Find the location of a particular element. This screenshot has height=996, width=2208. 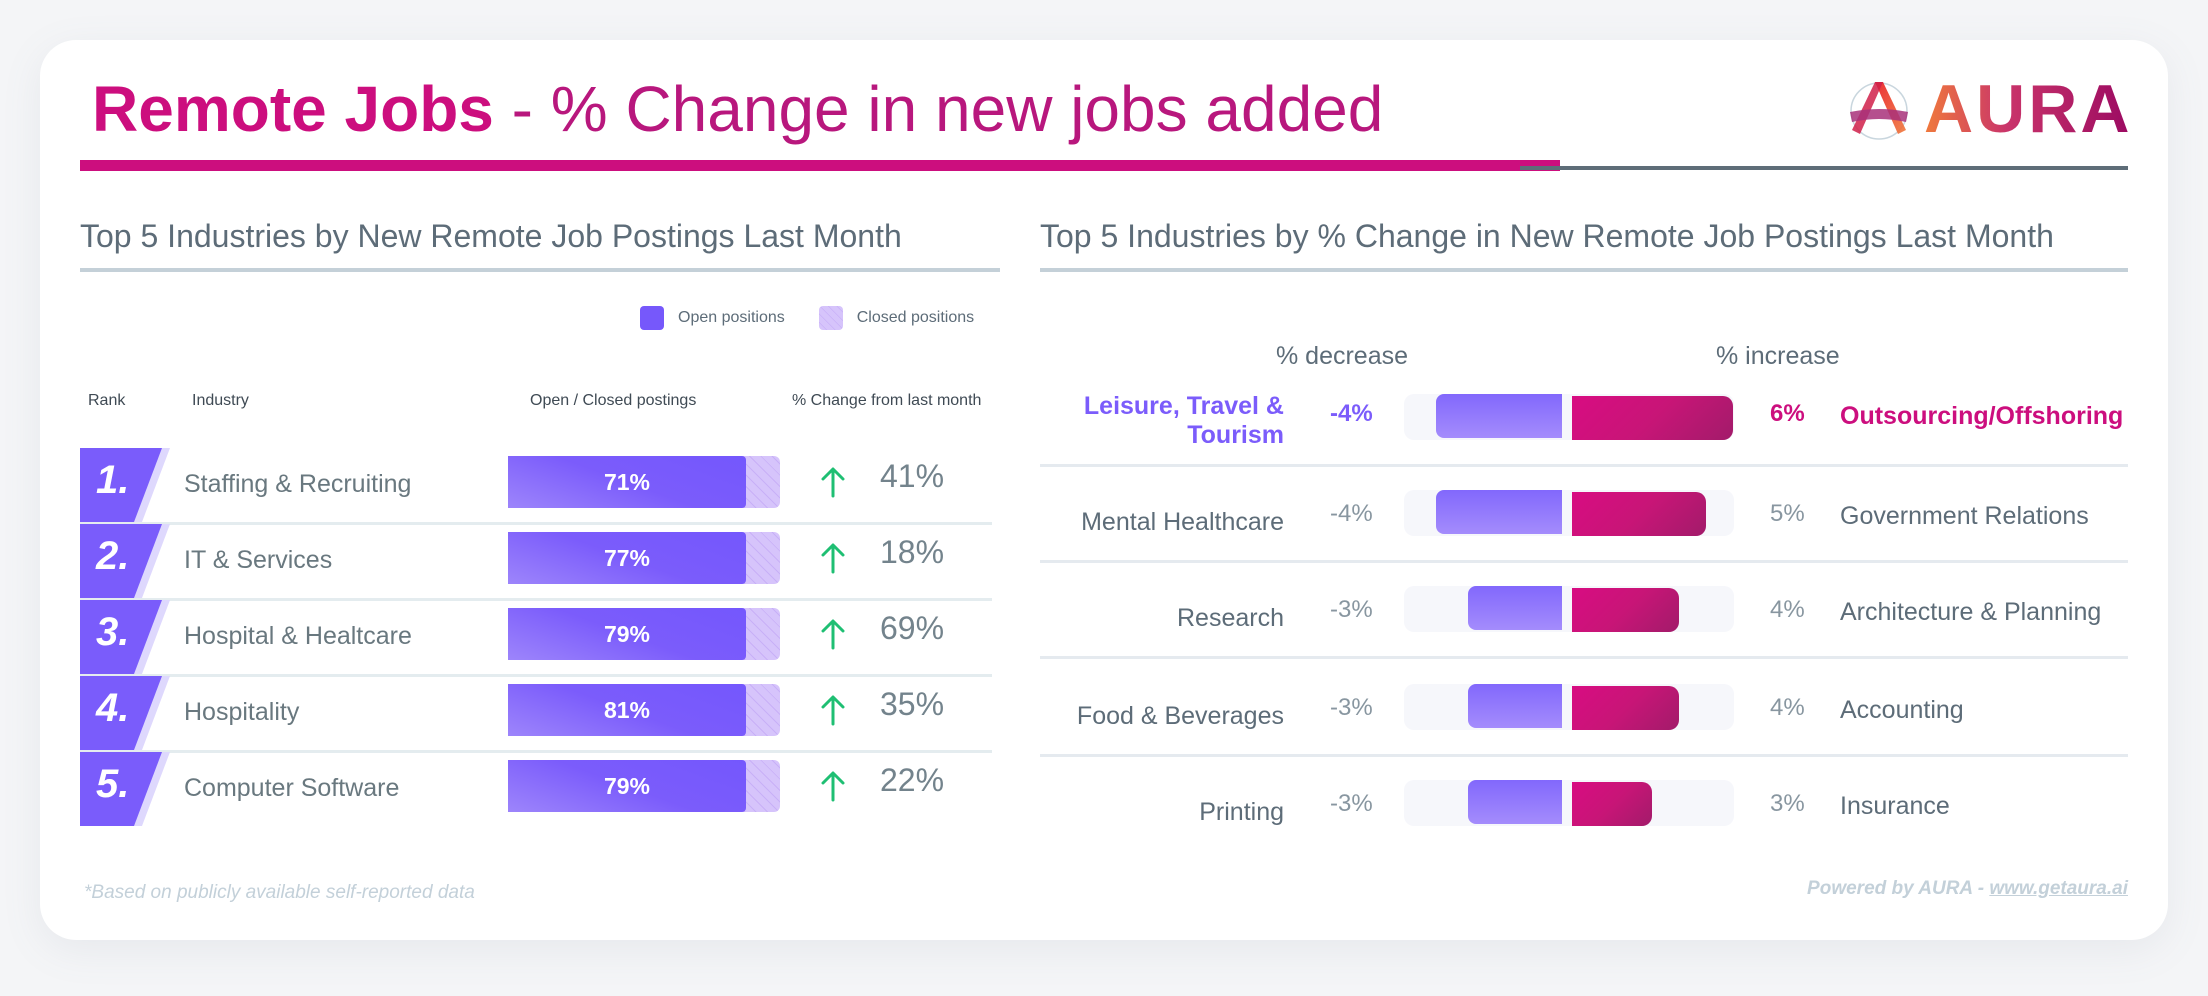

open-positions-label: 77% is located at coordinates (627, 557).